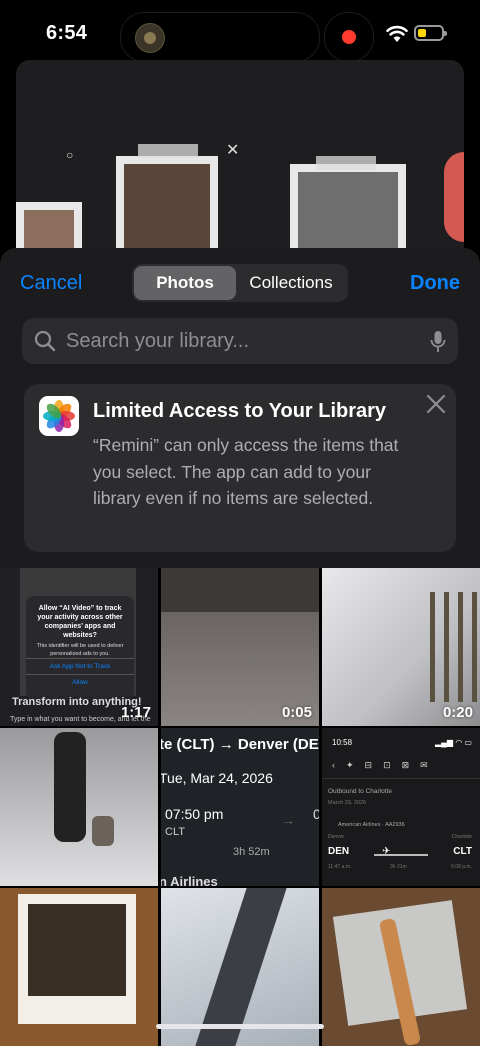  Describe the element at coordinates (251, 852) in the screenshot. I see `flight-duration: 3h 52m` at that location.